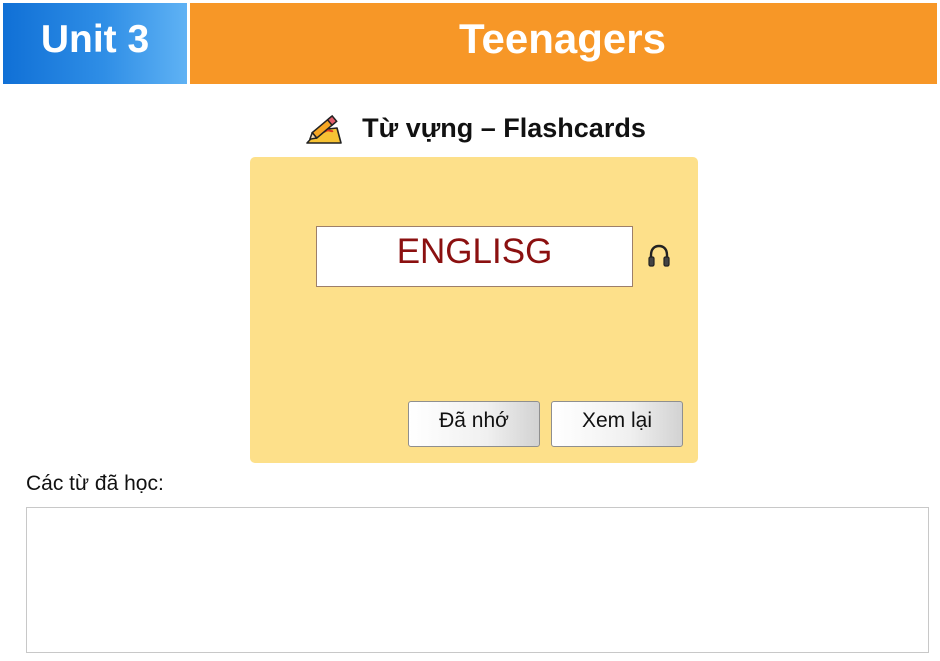  What do you see at coordinates (95, 483) in the screenshot?
I see `learned-words-label: Các từ đã học:` at bounding box center [95, 483].